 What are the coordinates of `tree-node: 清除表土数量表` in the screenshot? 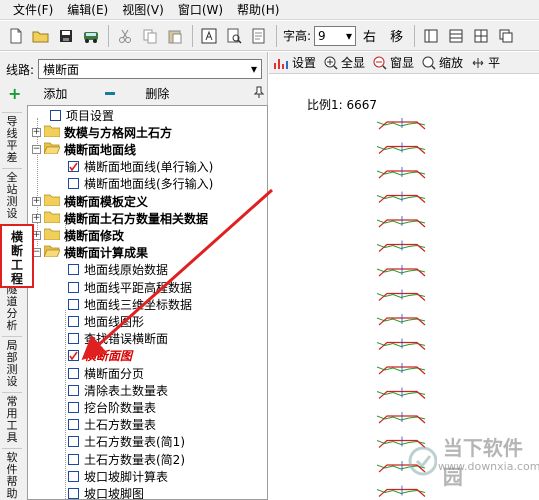 It's located at (118, 390).